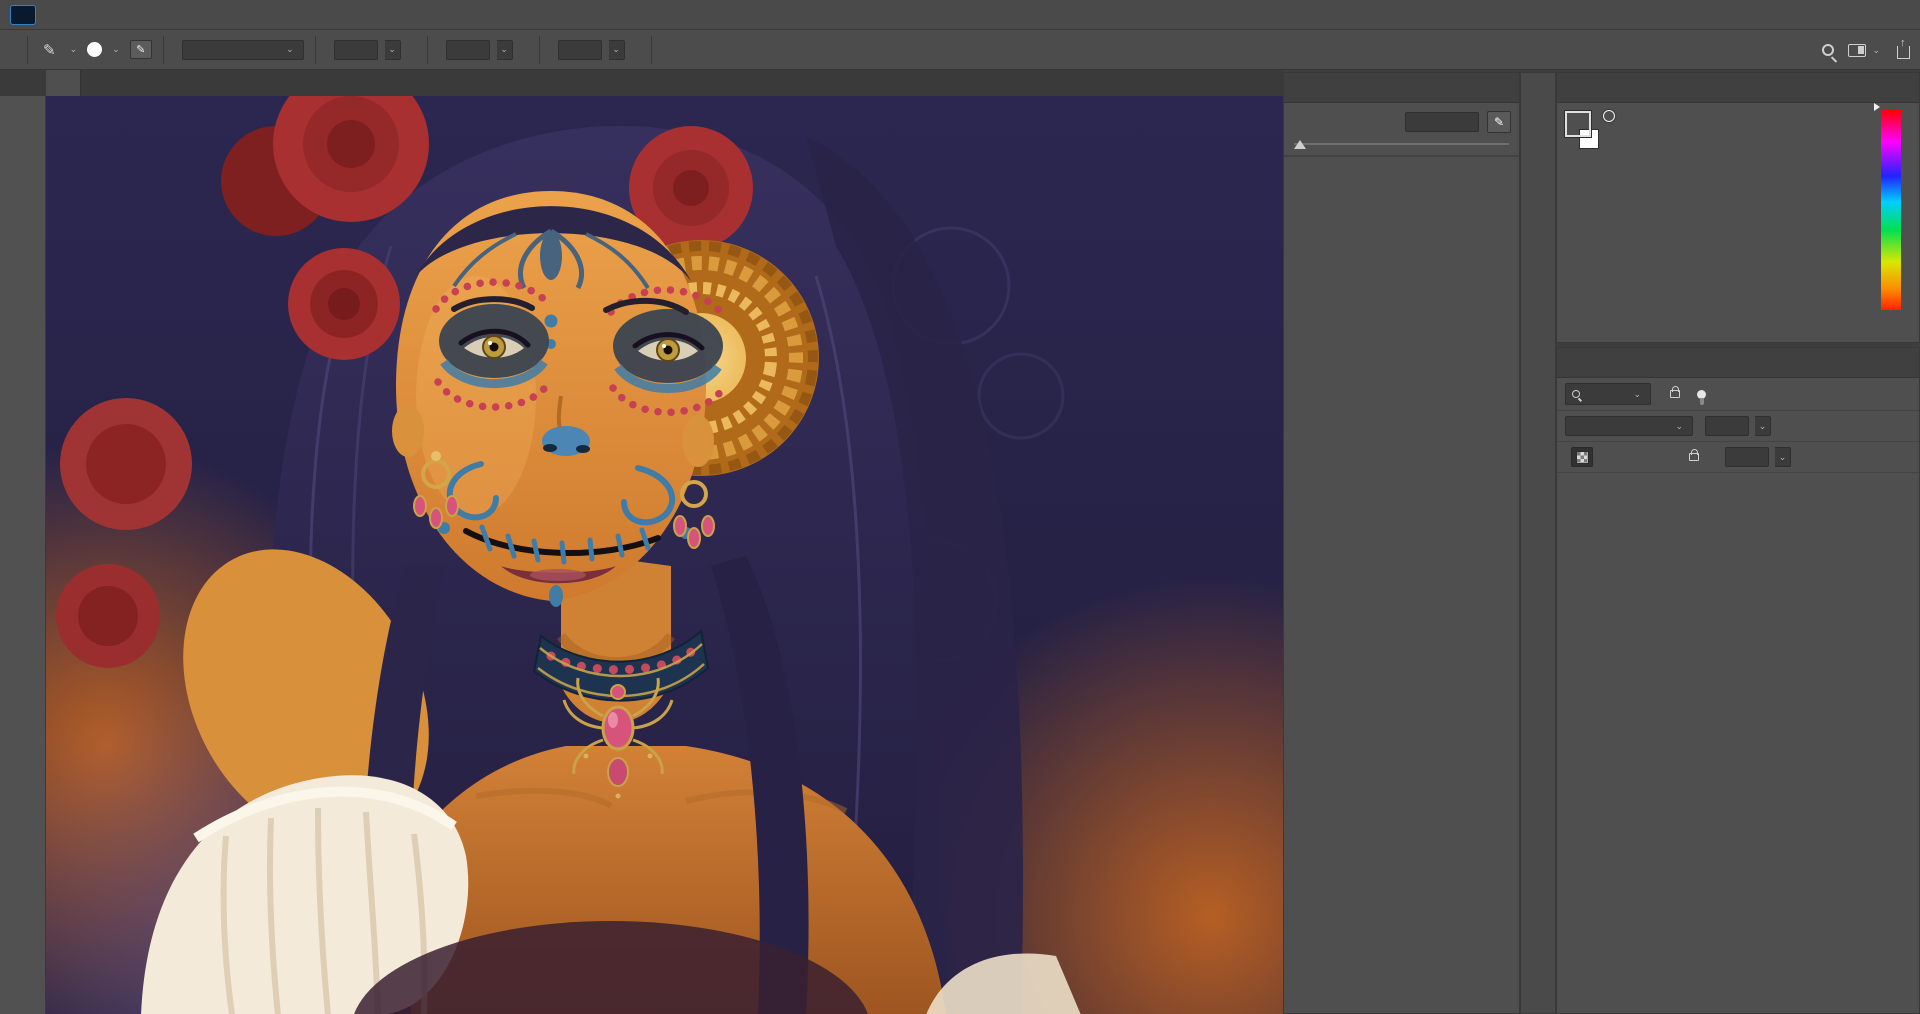  Describe the element at coordinates (1701, 397) in the screenshot. I see `filter-toggle-switch` at that location.